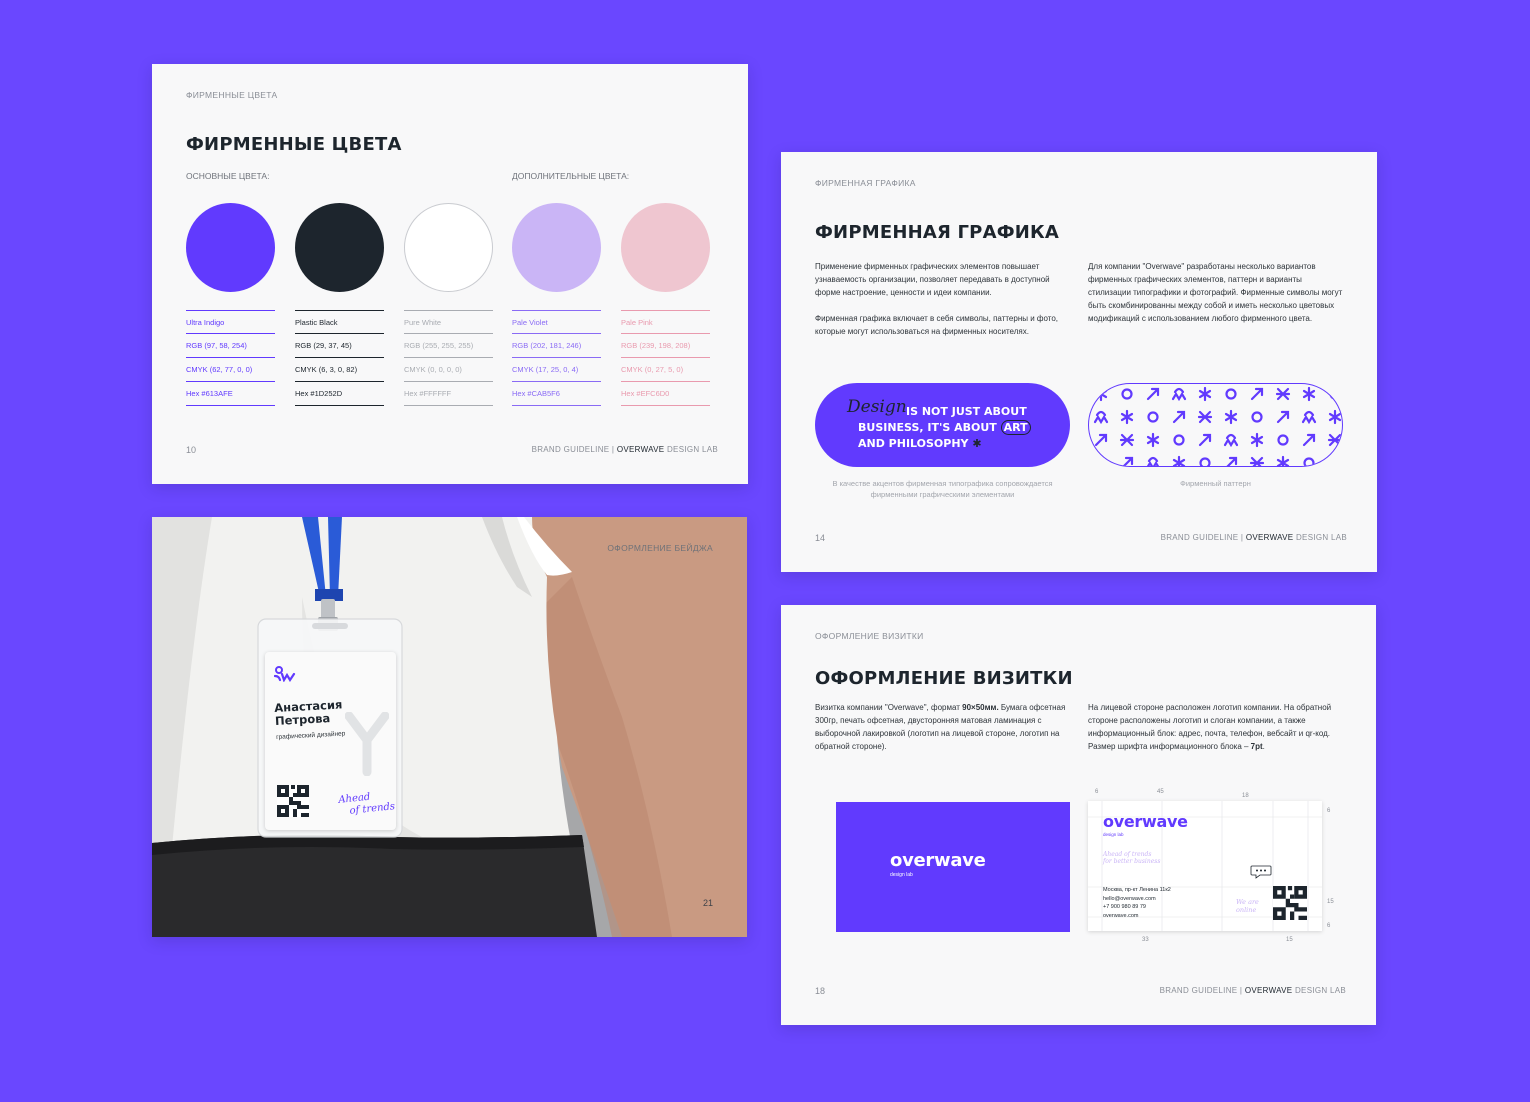 This screenshot has width=1530, height=1102. What do you see at coordinates (367, 744) in the screenshot?
I see `asterisk-graphic-icon` at bounding box center [367, 744].